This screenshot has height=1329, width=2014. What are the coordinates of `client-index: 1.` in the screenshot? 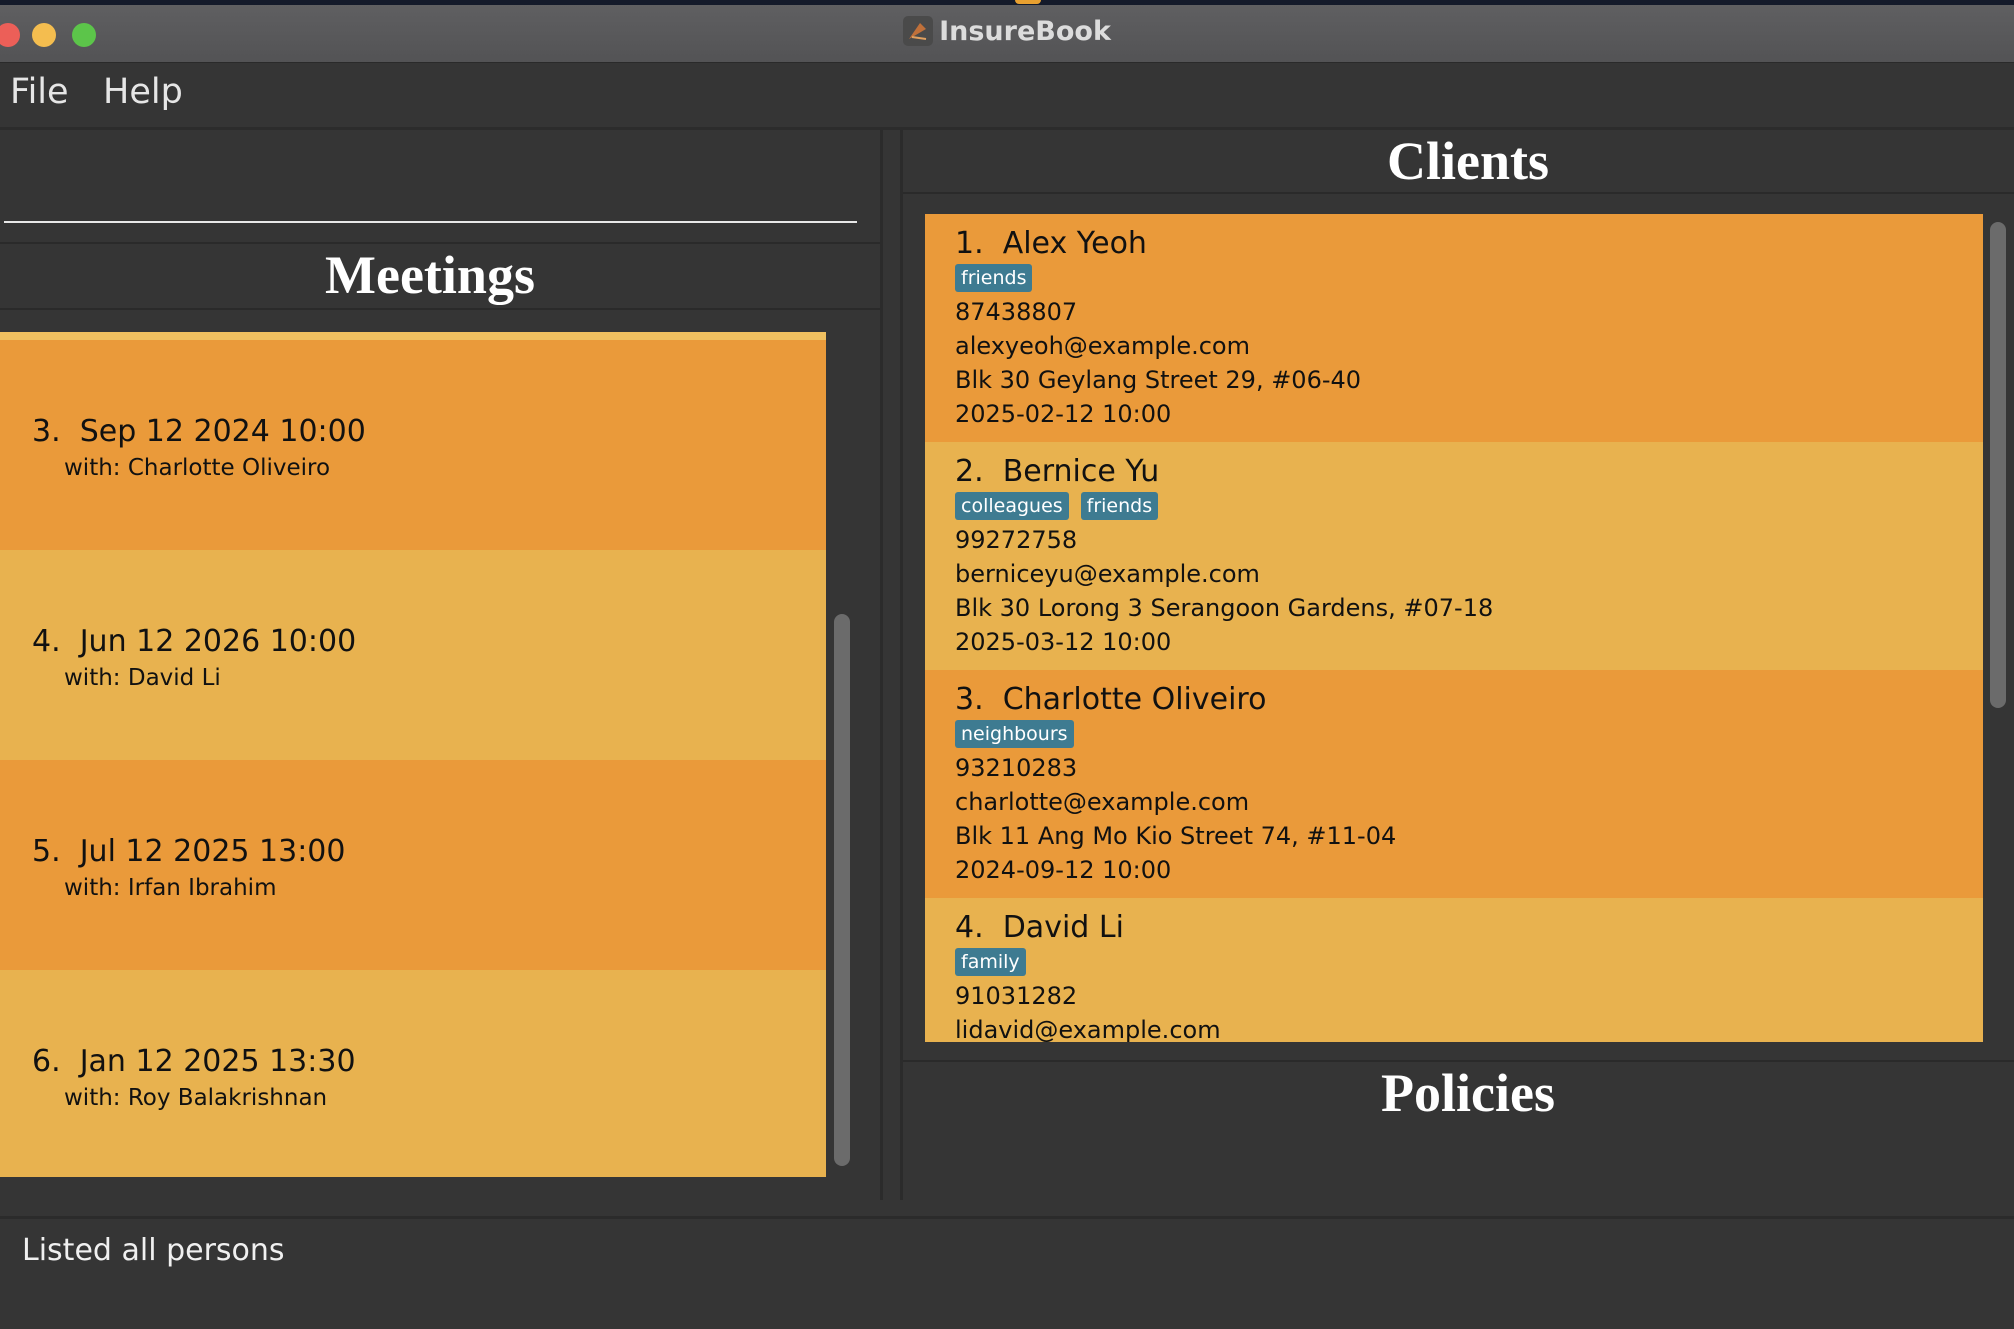 It's located at (969, 243).